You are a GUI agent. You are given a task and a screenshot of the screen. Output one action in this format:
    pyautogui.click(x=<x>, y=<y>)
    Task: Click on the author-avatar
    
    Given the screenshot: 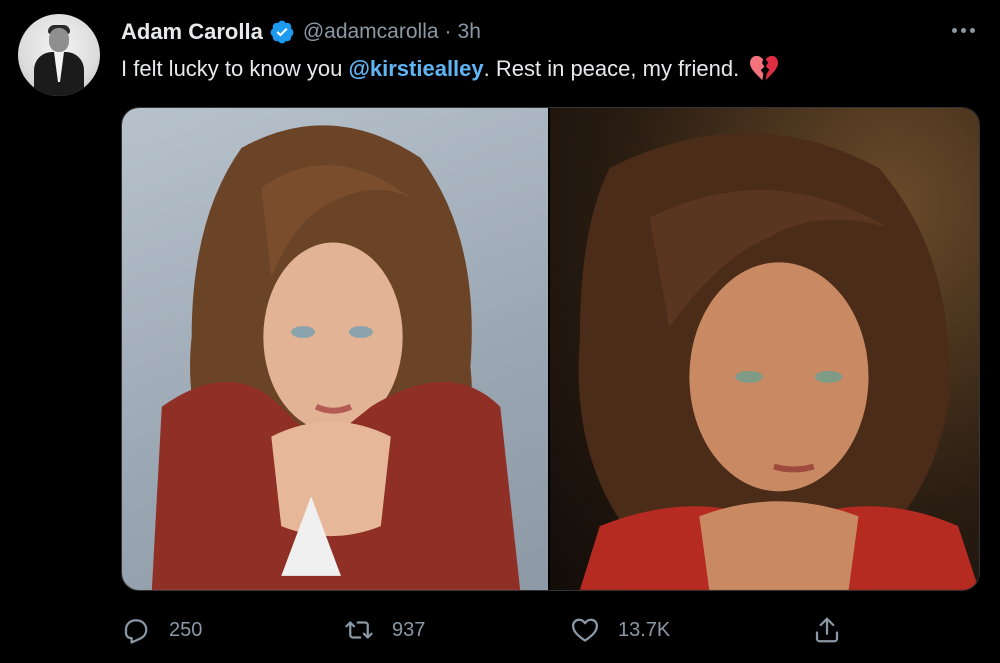 What is the action you would take?
    pyautogui.click(x=59, y=55)
    